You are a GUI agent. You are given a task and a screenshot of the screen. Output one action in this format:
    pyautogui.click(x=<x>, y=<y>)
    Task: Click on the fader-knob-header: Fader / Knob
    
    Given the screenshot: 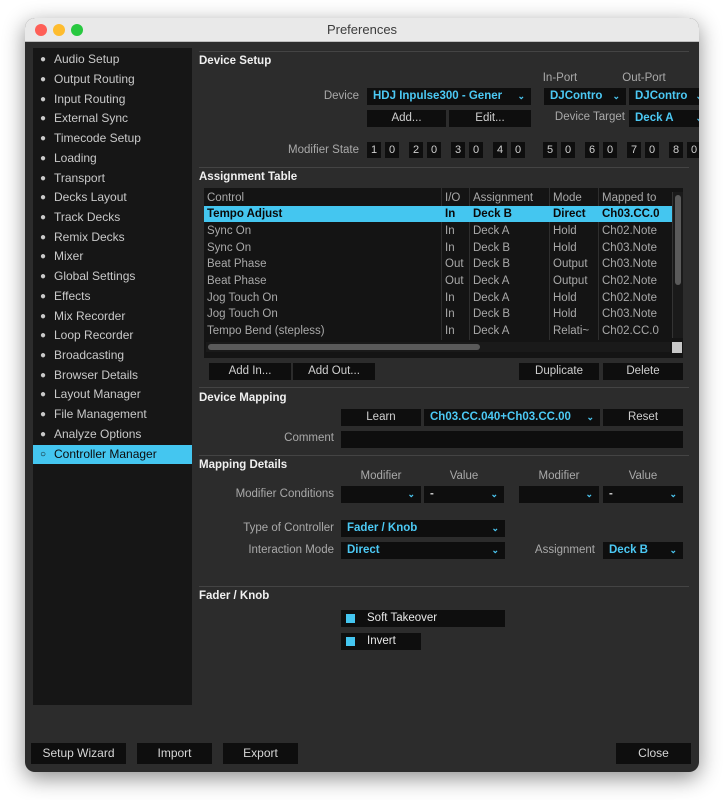 What is the action you would take?
    pyautogui.click(x=234, y=596)
    